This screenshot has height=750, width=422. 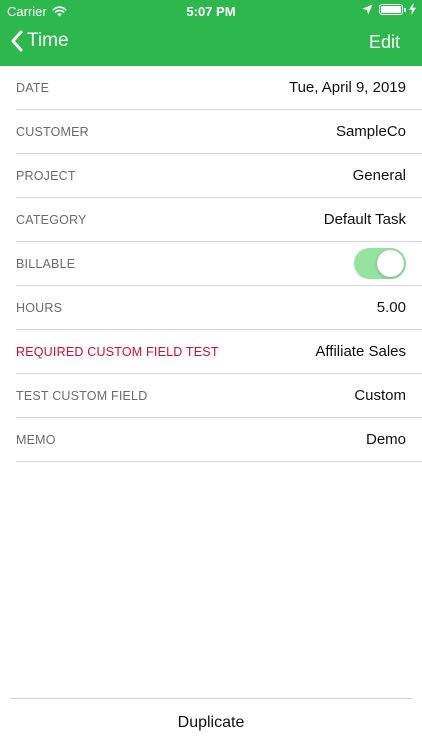 What do you see at coordinates (211, 44) in the screenshot?
I see `nav-bar: Time Edit` at bounding box center [211, 44].